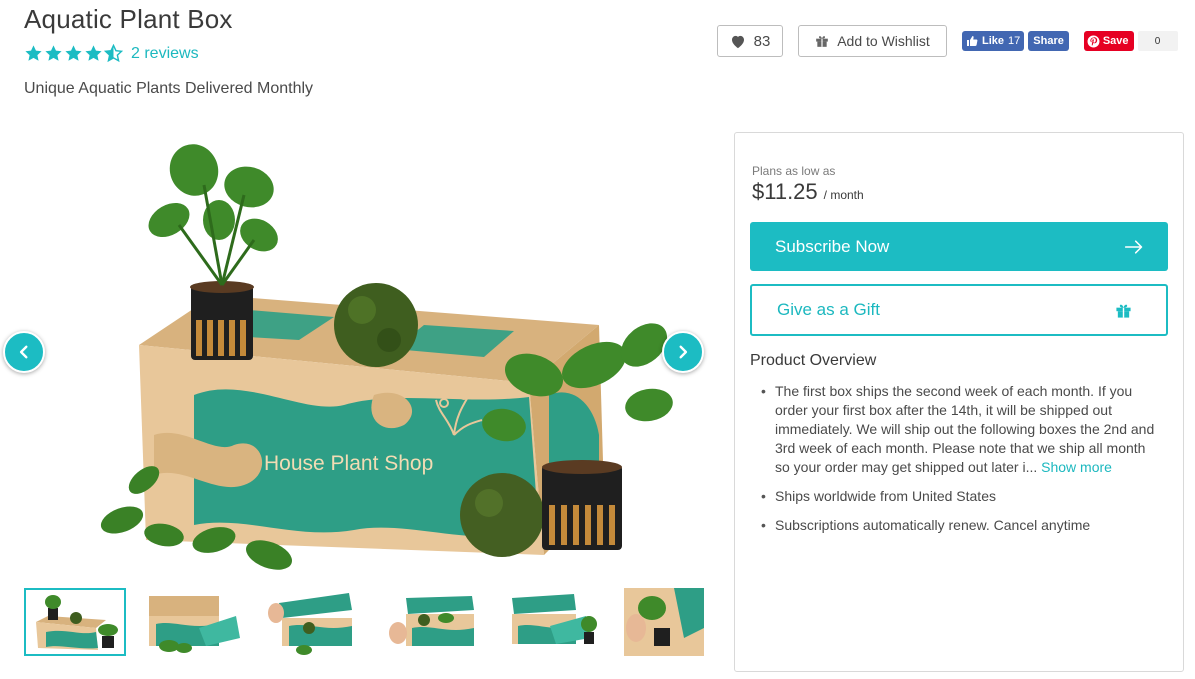  I want to click on wishlist-label: Add to Wishlist, so click(883, 41).